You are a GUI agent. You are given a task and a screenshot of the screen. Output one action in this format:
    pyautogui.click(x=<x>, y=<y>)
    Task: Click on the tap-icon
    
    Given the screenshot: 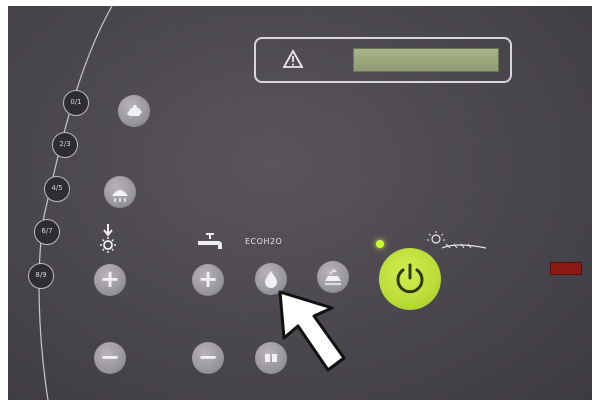 What is the action you would take?
    pyautogui.click(x=210, y=241)
    